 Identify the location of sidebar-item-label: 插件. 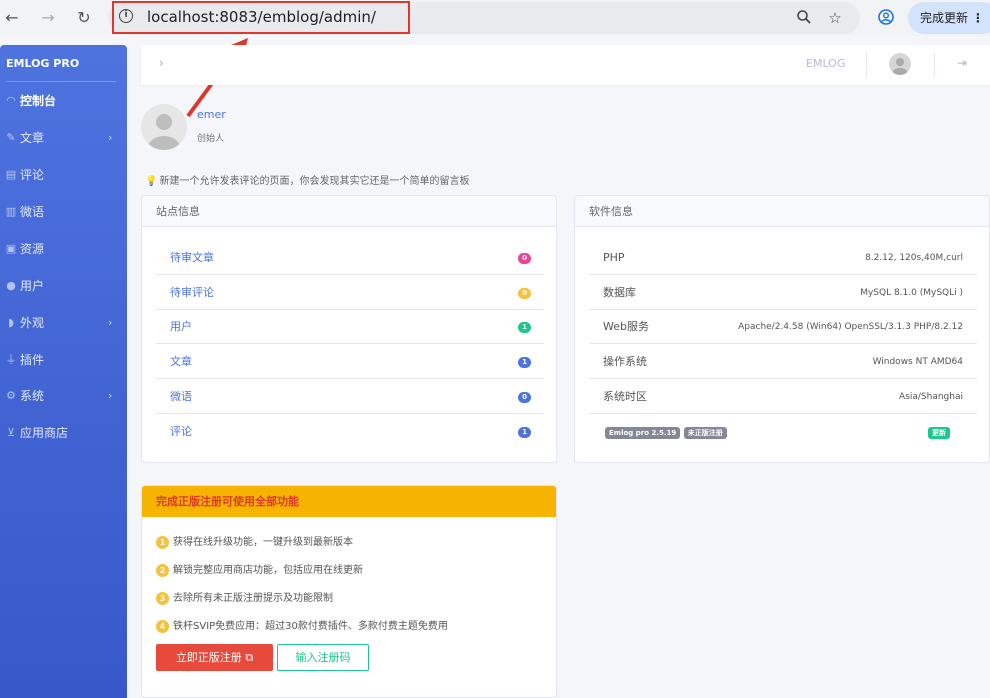
(32, 360).